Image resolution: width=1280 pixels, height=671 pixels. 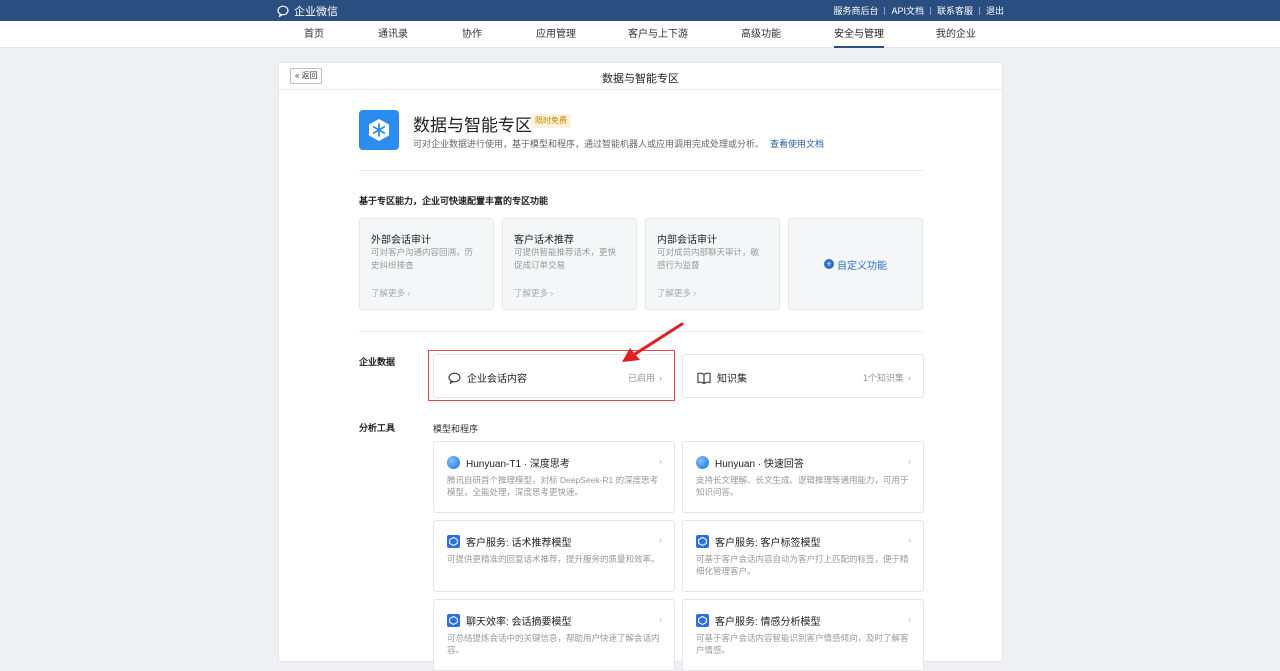 I want to click on feature-card-title: 客户话术推荐, so click(x=544, y=240).